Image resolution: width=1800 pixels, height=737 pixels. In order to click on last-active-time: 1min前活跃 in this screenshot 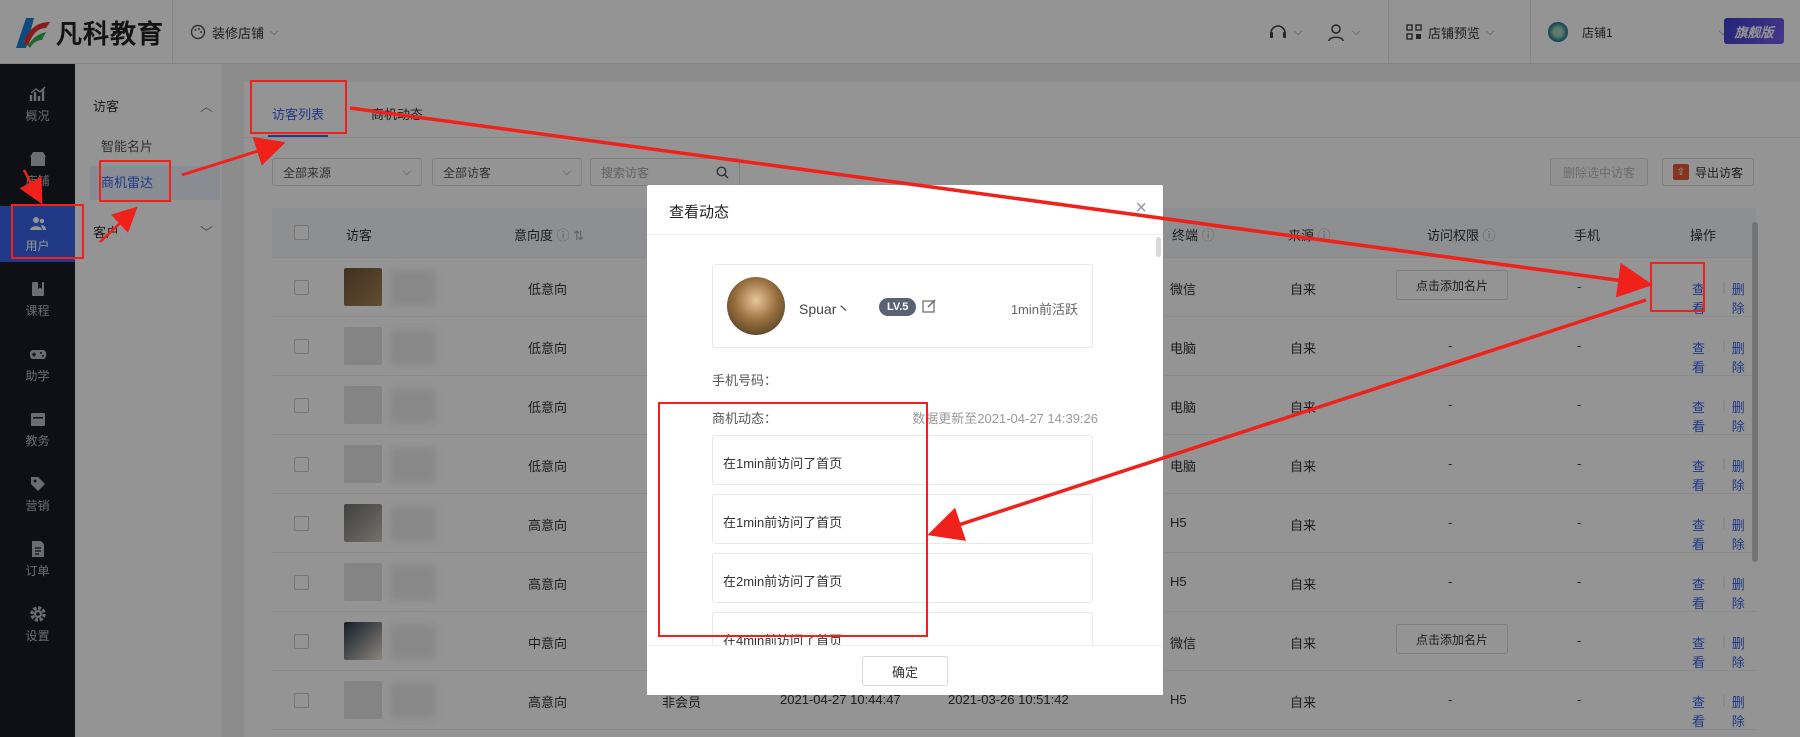, I will do `click(1044, 309)`.